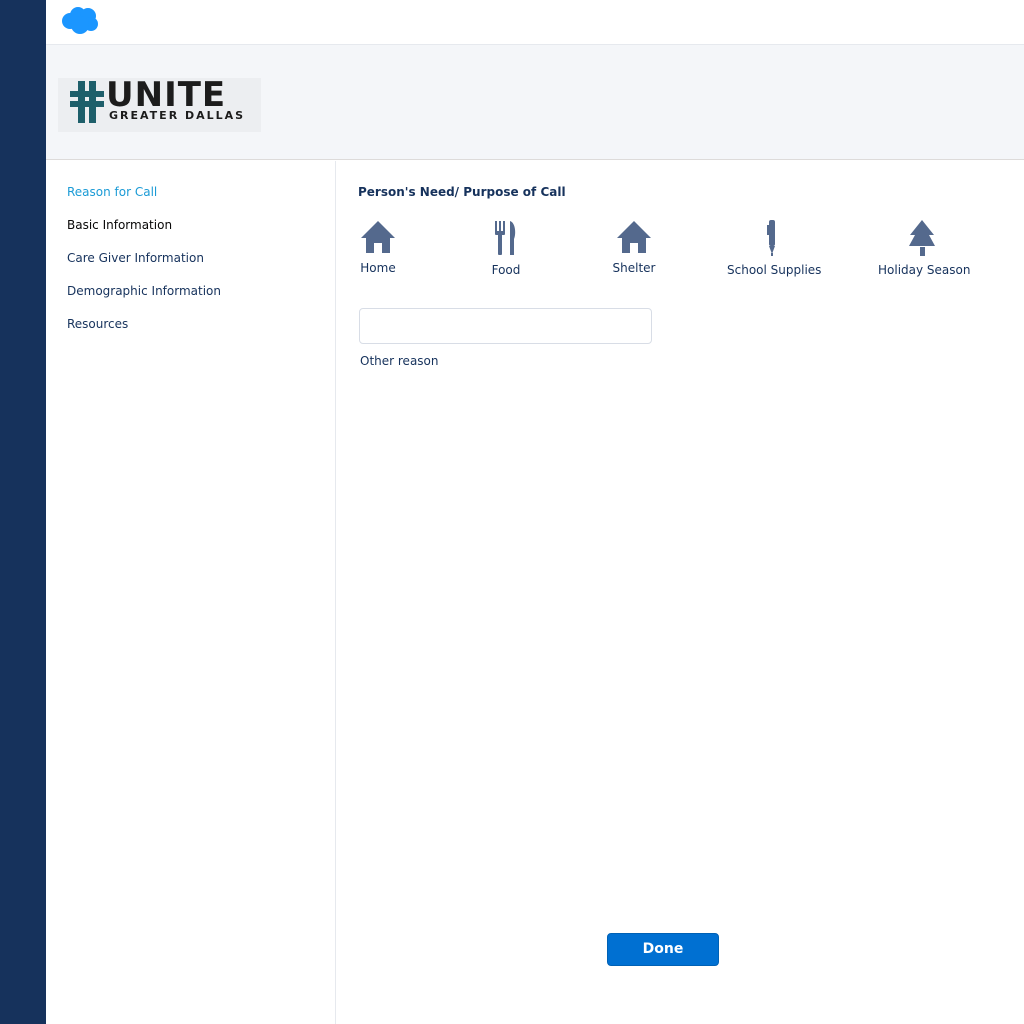 The image size is (1024, 1024). I want to click on done-button: Done, so click(663, 949).